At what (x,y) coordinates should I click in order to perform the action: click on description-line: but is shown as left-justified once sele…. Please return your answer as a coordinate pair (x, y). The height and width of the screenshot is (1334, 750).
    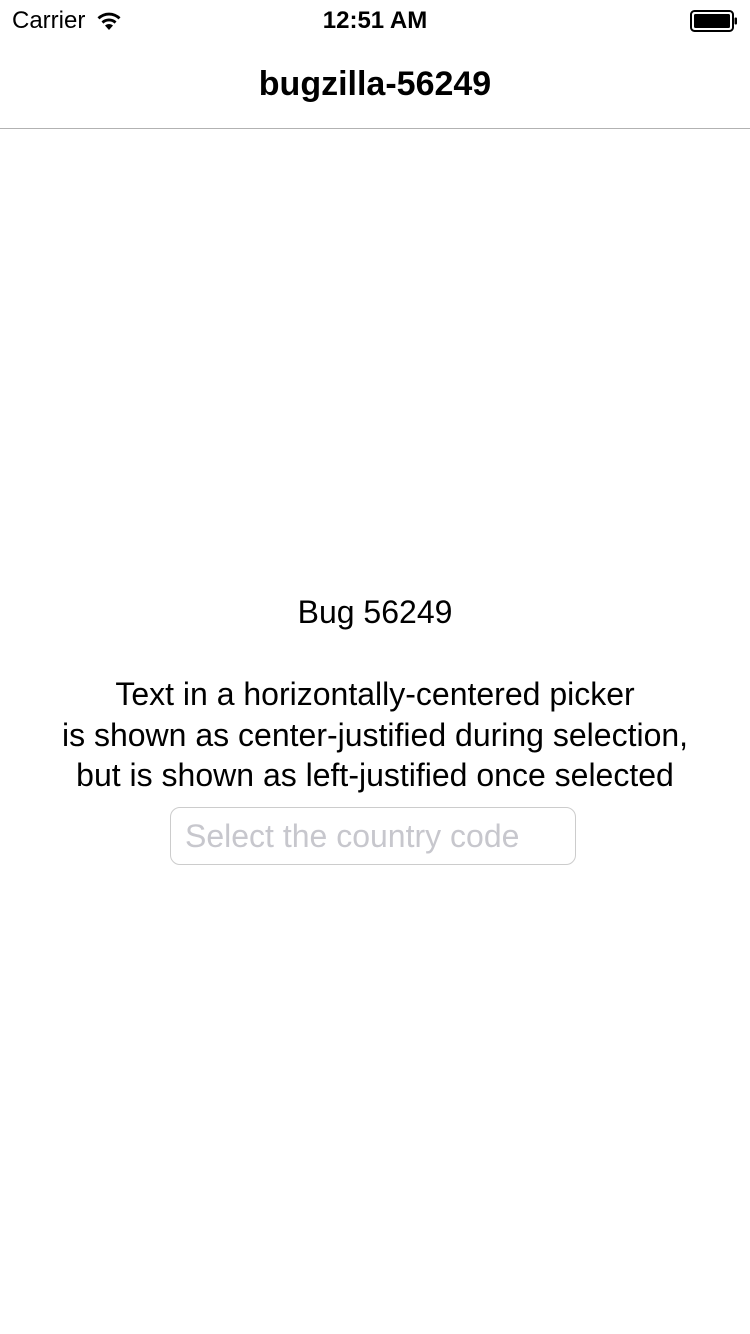
    Looking at the image, I should click on (375, 775).